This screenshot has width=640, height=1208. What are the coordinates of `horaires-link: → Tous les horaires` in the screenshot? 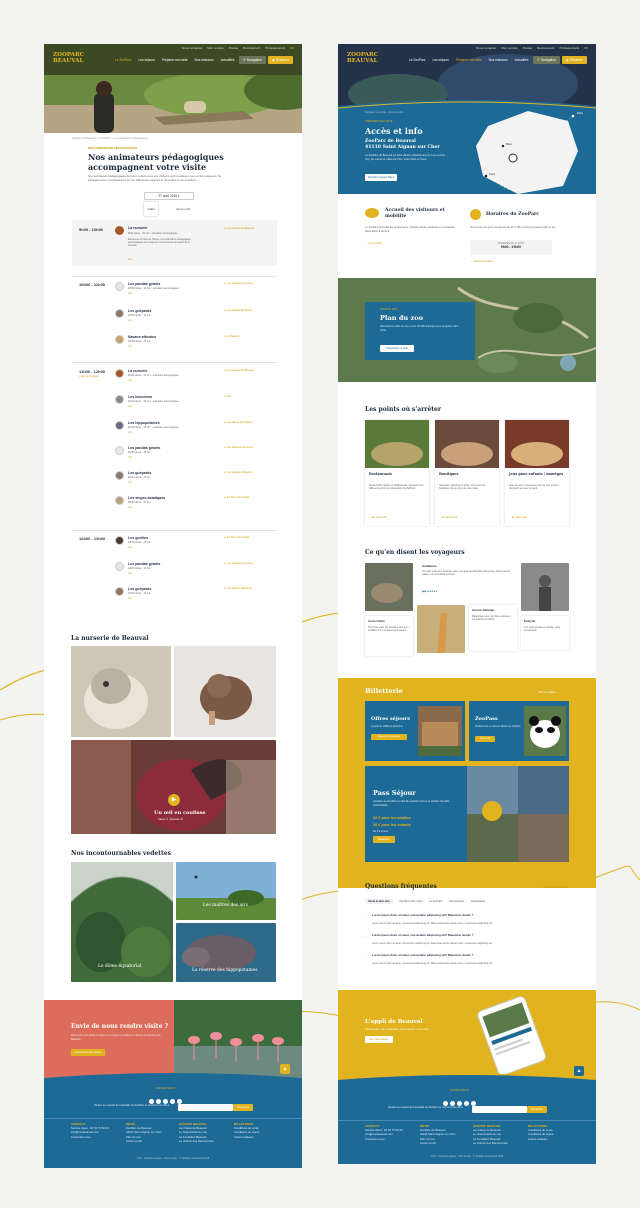 It's located at (481, 261).